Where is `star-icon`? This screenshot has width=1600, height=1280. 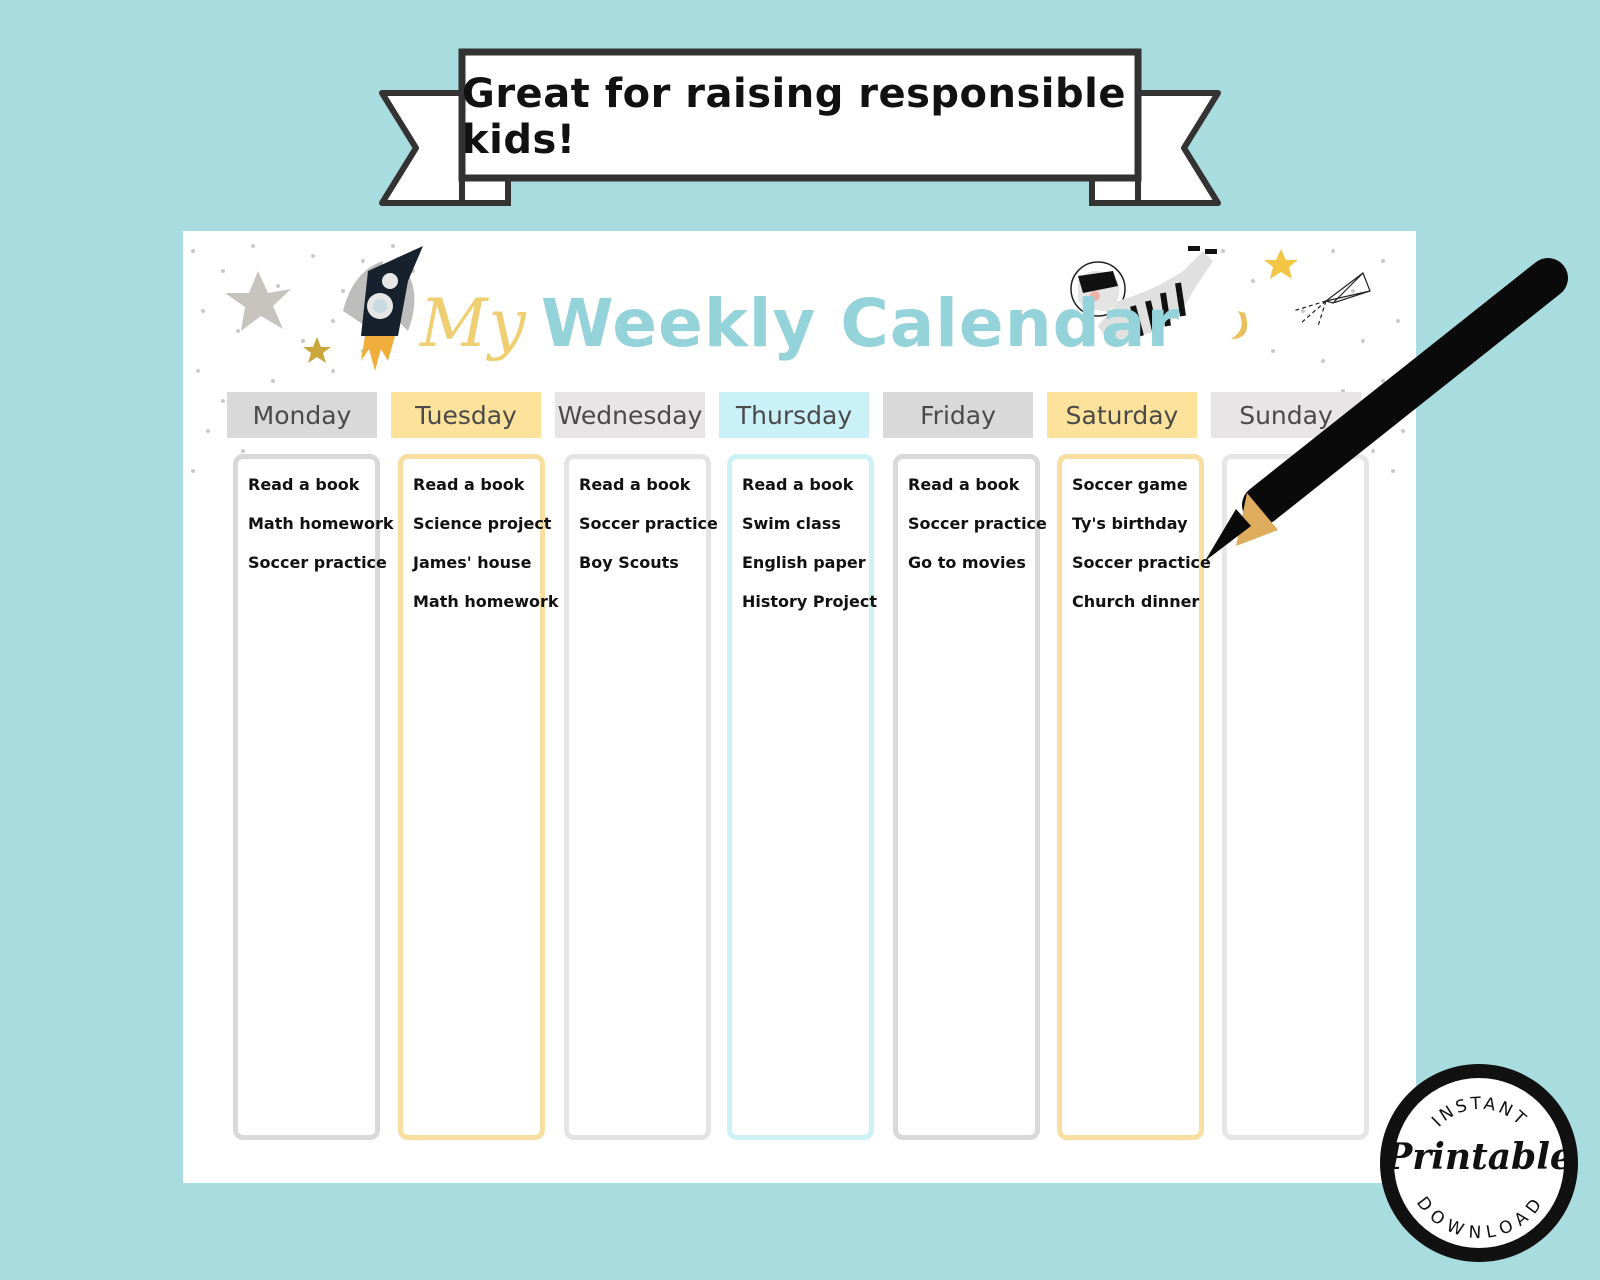 star-icon is located at coordinates (1281, 264).